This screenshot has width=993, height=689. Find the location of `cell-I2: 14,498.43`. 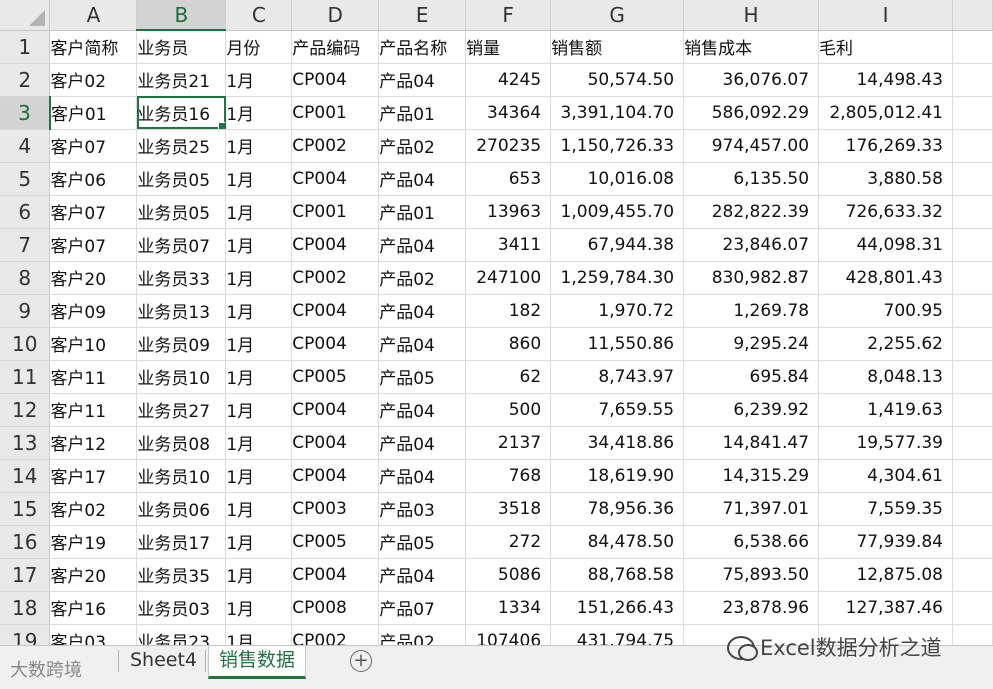

cell-I2: 14,498.43 is located at coordinates (885, 80).